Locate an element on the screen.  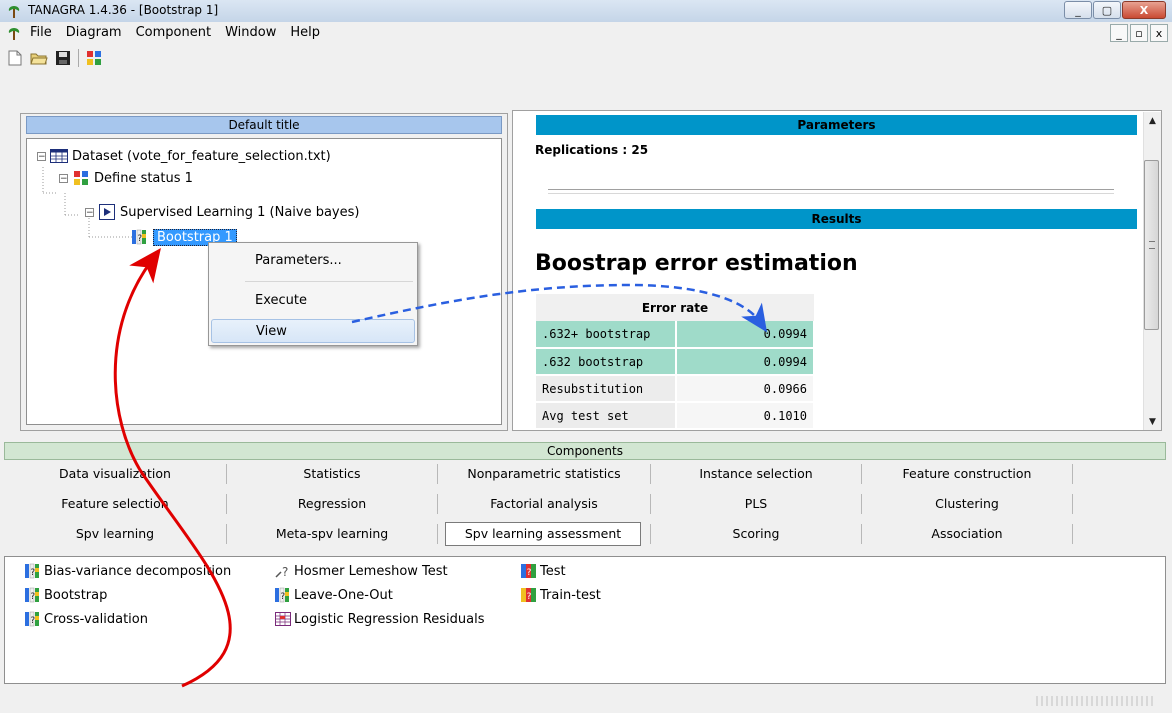
component-label: Hosmer Lemeshow Test is located at coordinates (371, 571).